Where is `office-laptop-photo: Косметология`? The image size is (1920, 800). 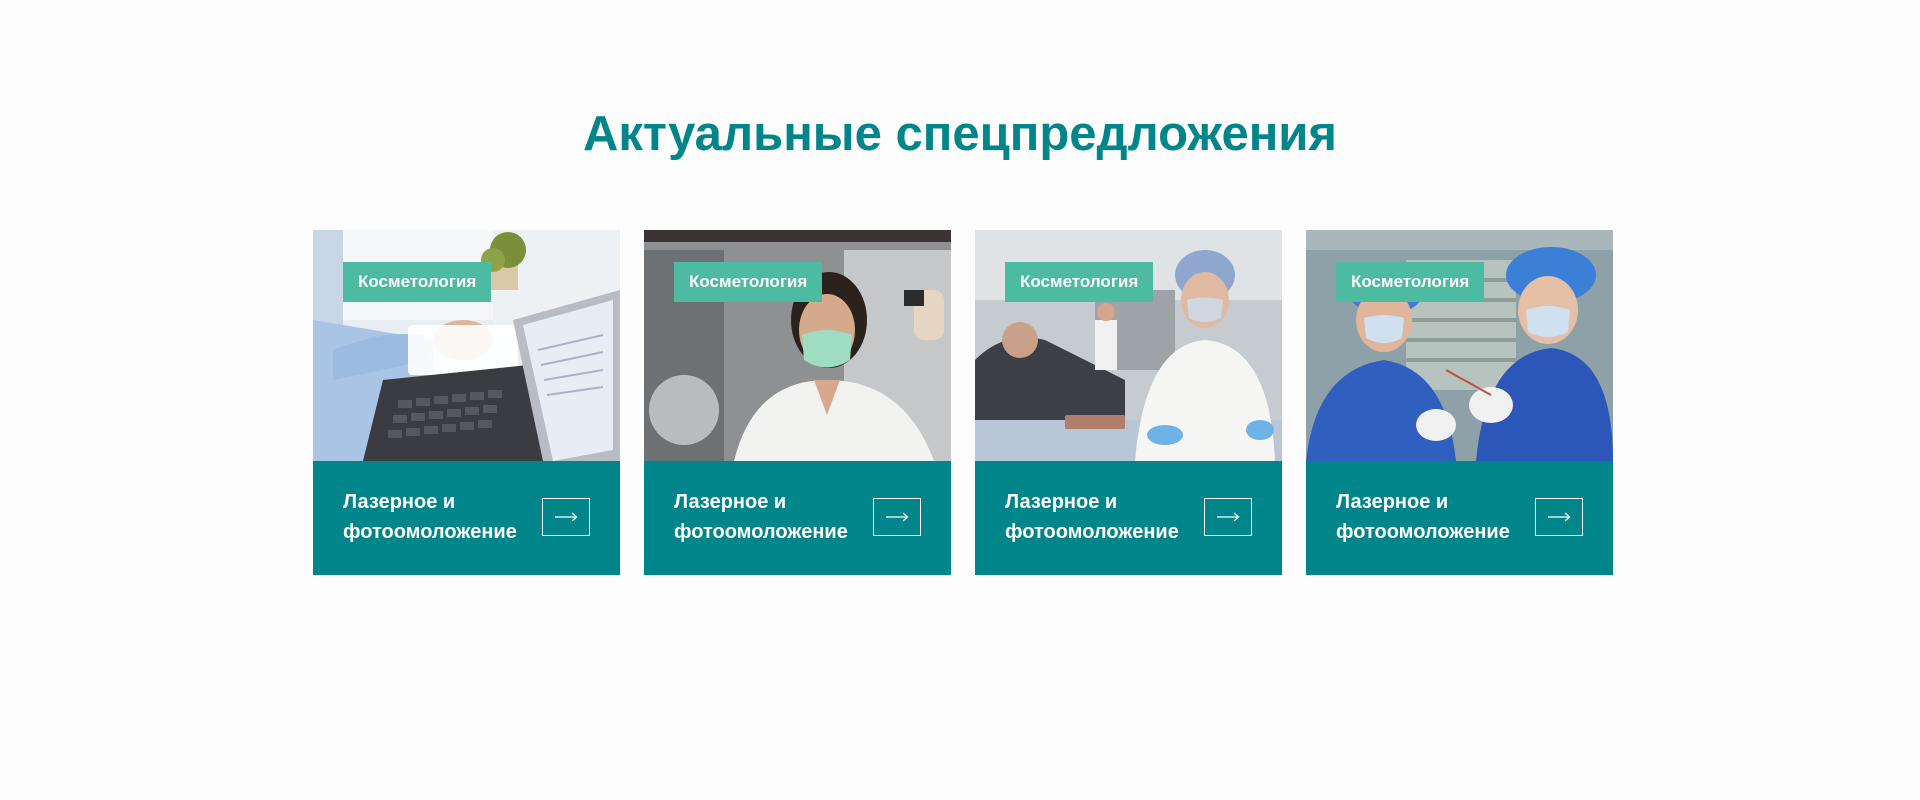 office-laptop-photo: Косметология is located at coordinates (466, 345).